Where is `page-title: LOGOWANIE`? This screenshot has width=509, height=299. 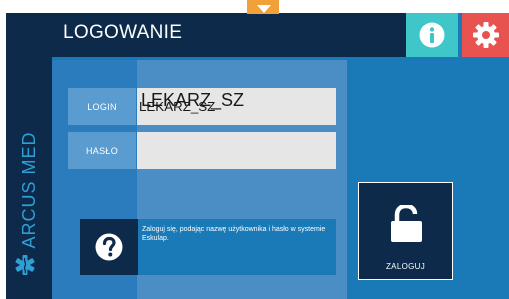 page-title: LOGOWANIE is located at coordinates (123, 32).